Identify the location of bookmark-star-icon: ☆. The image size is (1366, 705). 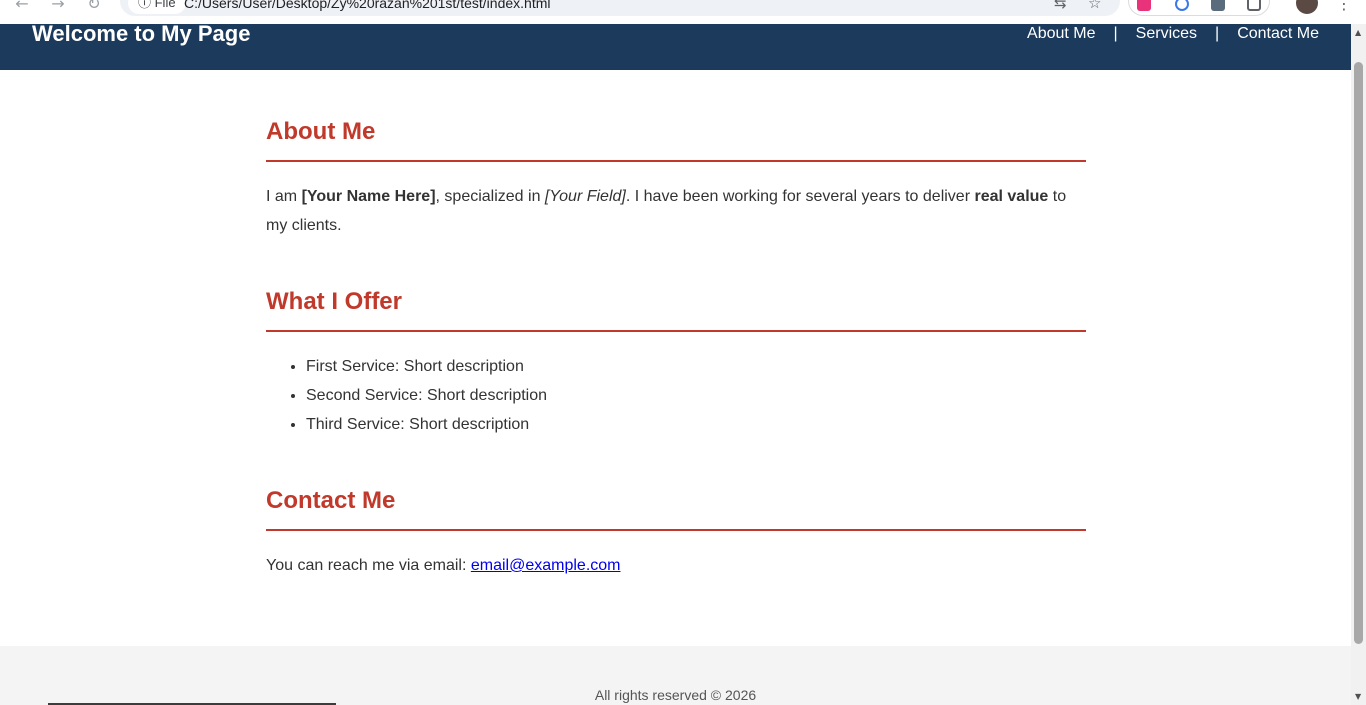
(1094, 6).